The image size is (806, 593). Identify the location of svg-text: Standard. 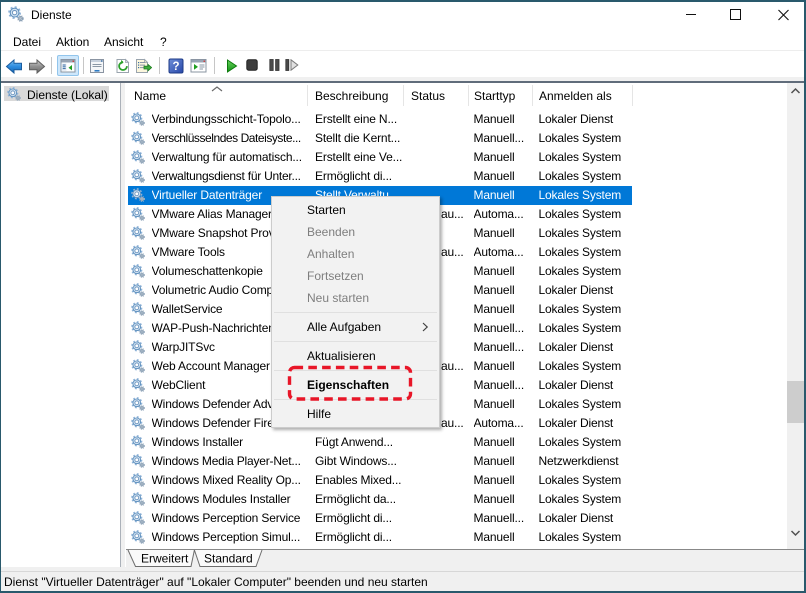
(228, 559).